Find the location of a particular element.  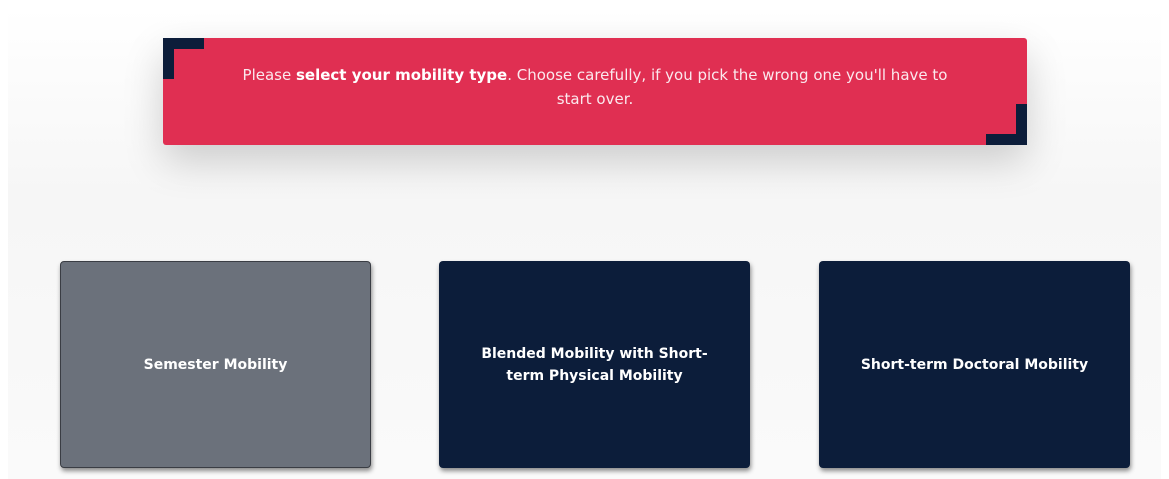

corner-accent-bottom-right is located at coordinates (1006, 124).